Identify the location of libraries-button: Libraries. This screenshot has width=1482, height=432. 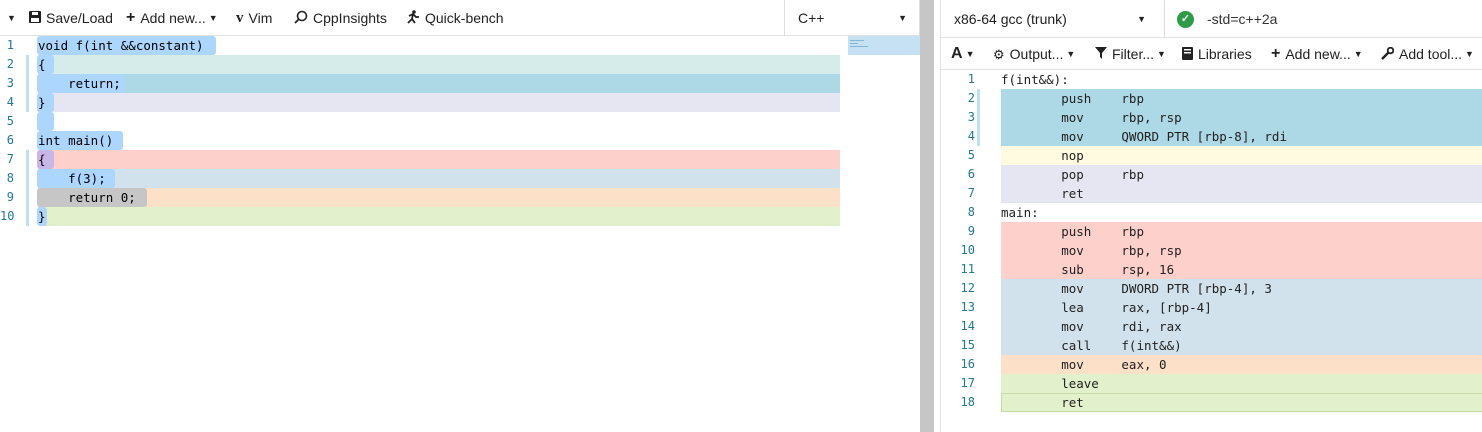
(1217, 54).